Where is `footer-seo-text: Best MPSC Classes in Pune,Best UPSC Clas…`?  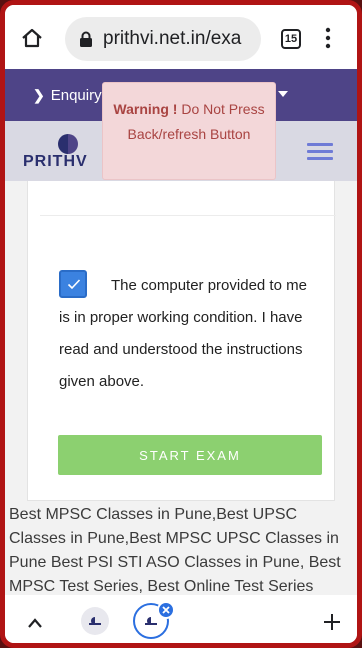
footer-seo-text: Best MPSC Classes in Pune,Best UPSC Clas… is located at coordinates (175, 550).